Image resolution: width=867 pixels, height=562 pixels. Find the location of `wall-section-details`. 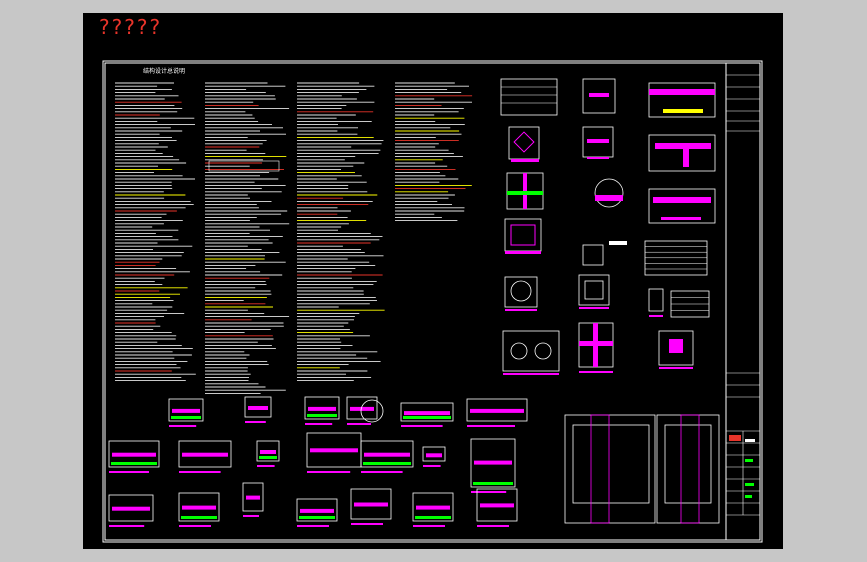

wall-section-details is located at coordinates (642, 469).